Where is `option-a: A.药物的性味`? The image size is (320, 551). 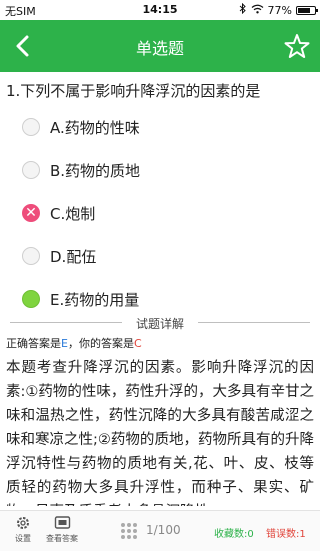
option-a: A.药物的性味 is located at coordinates (160, 129).